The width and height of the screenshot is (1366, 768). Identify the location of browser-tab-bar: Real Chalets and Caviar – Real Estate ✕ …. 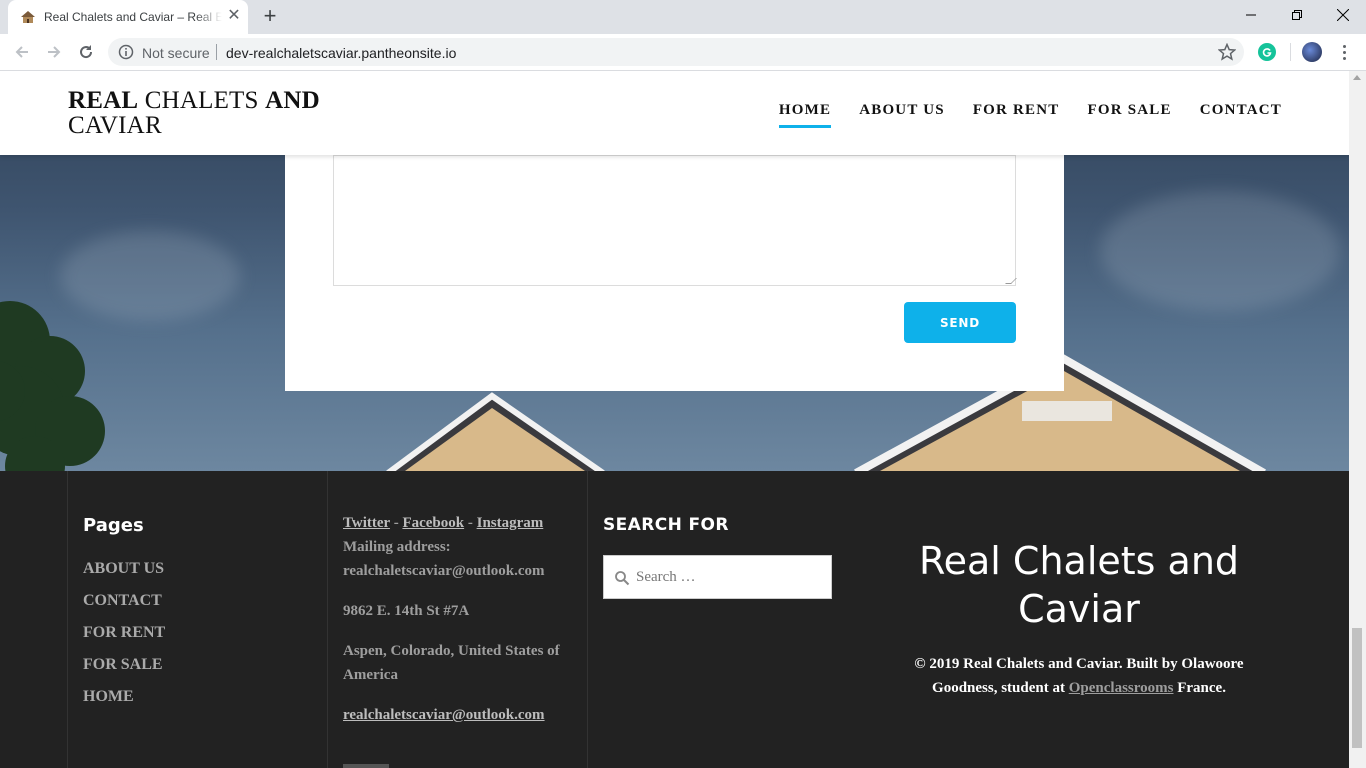
(683, 17).